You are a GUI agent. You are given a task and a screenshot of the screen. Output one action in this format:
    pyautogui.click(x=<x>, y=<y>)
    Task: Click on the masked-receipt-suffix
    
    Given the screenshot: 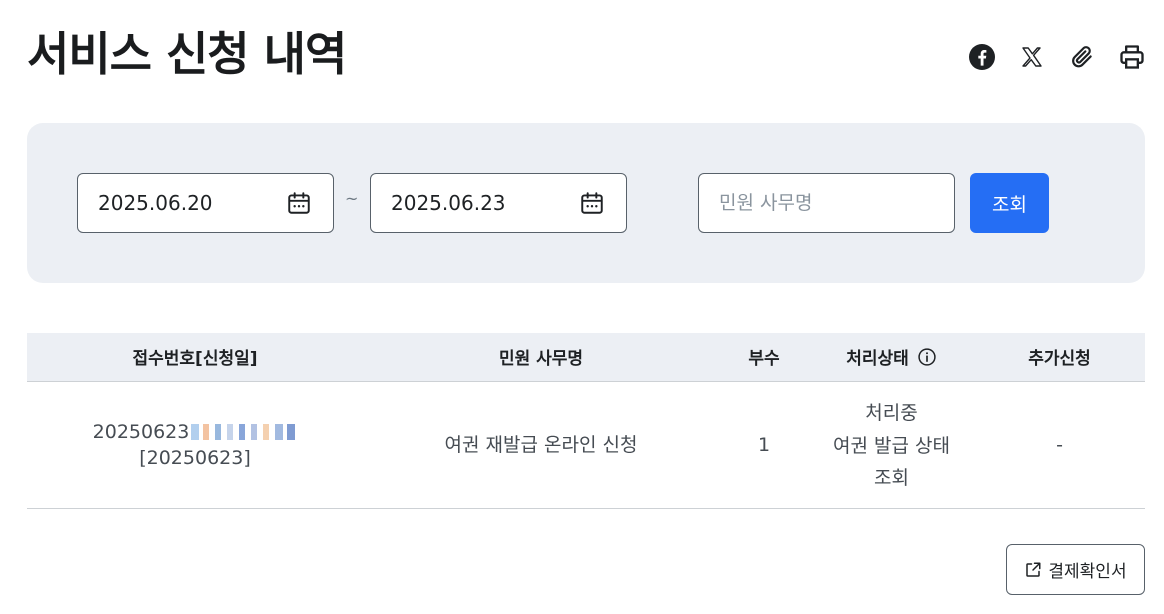 What is the action you would take?
    pyautogui.click(x=244, y=431)
    